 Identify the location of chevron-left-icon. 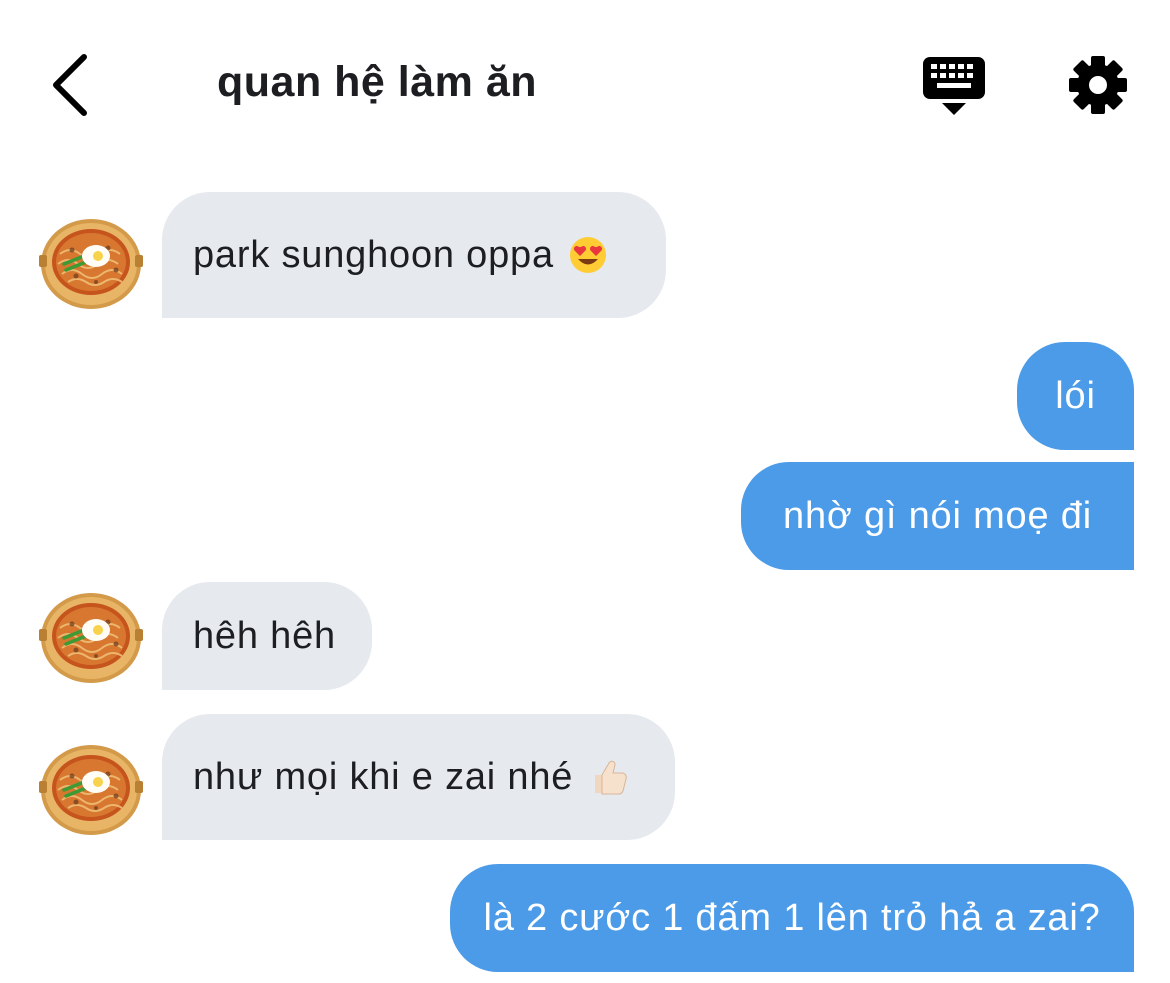
(70, 85).